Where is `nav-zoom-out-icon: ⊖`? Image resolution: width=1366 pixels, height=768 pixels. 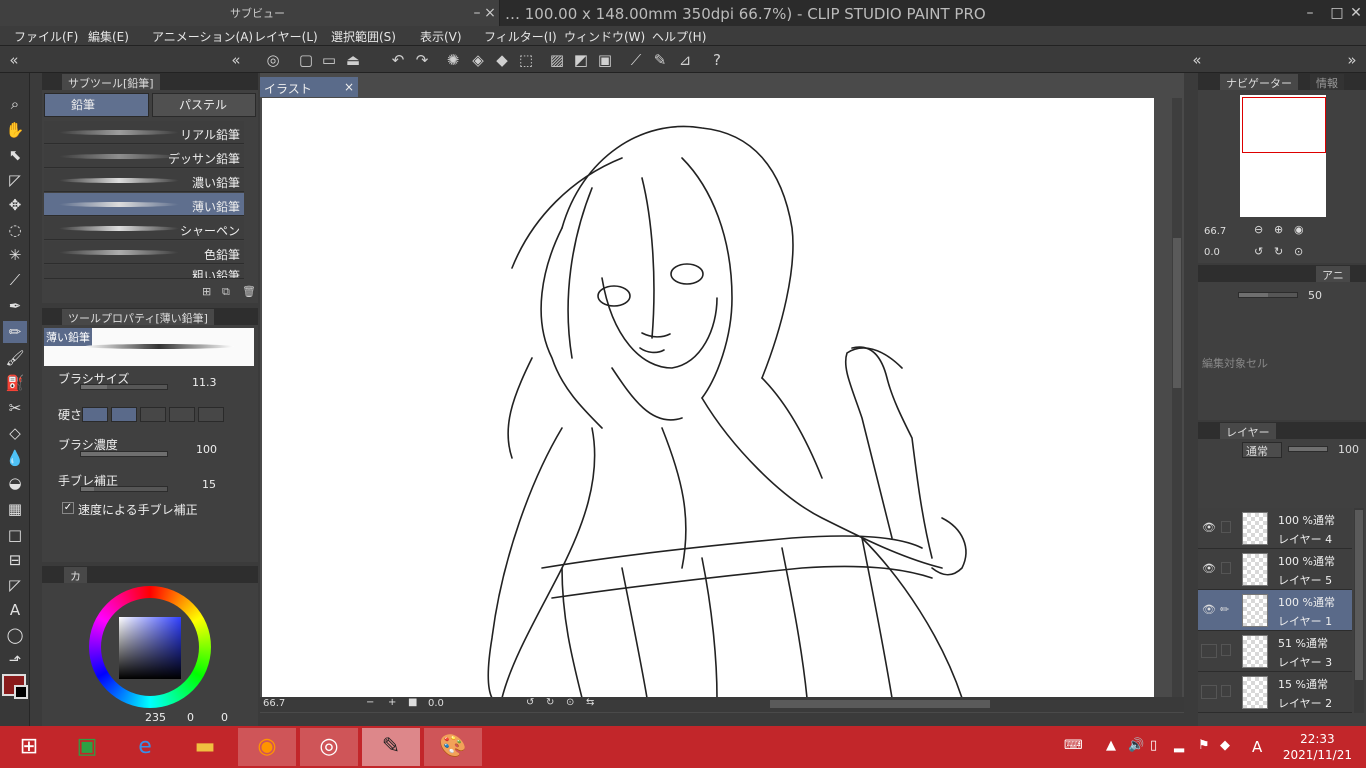
nav-zoom-out-icon: ⊖ is located at coordinates (1258, 229).